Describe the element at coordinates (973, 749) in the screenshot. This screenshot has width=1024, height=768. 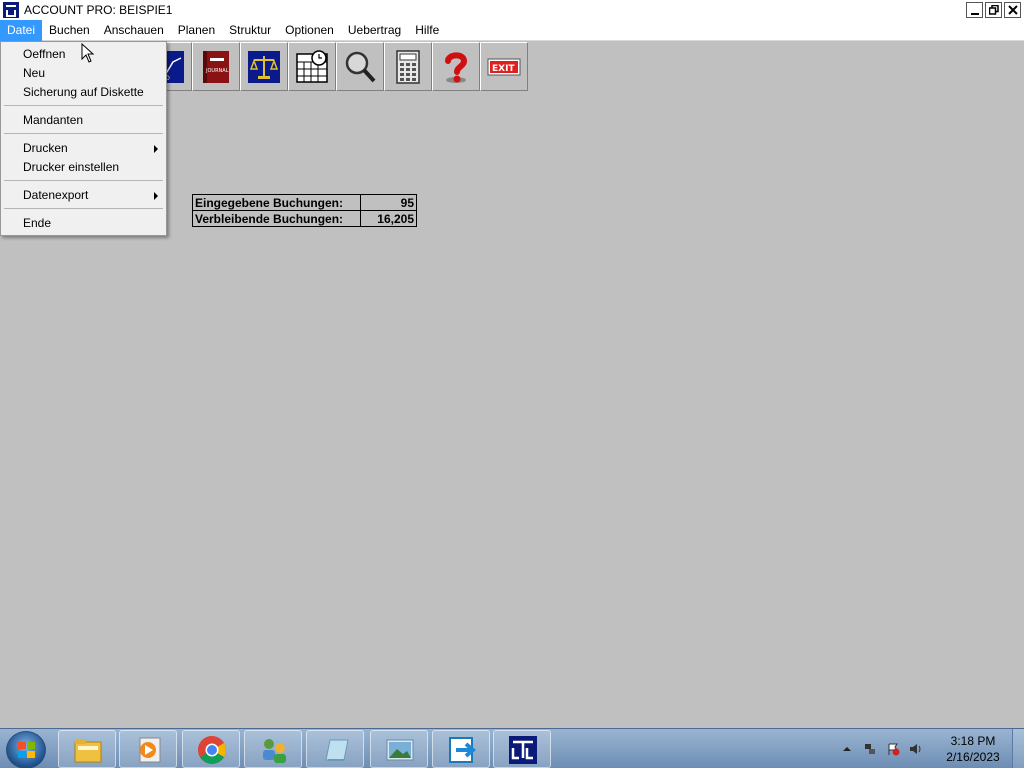
I see `taskbar-clock: 3:18 PM 2/16/2023` at that location.